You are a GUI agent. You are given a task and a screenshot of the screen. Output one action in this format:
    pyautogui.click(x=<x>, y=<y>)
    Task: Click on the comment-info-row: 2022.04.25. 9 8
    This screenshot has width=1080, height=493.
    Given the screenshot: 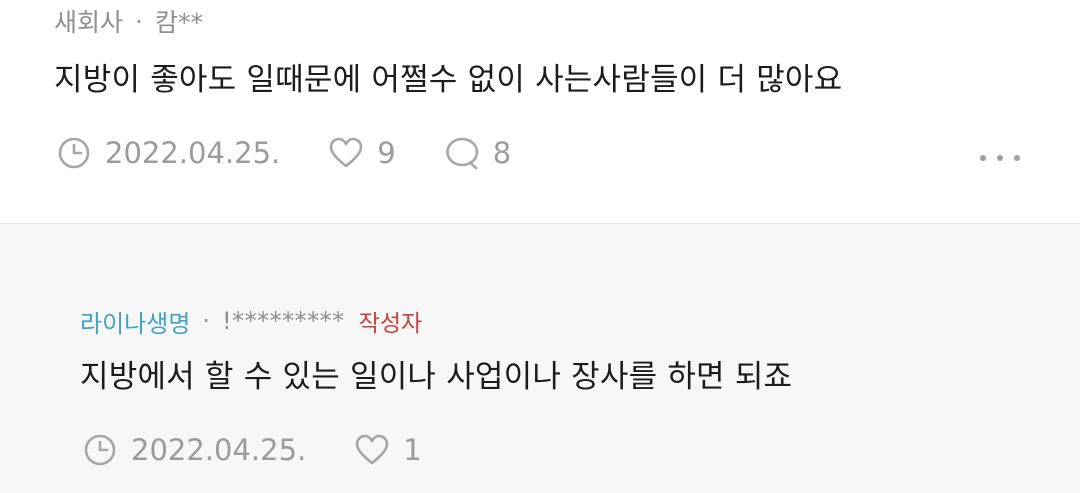 What is the action you would take?
    pyautogui.click(x=307, y=153)
    